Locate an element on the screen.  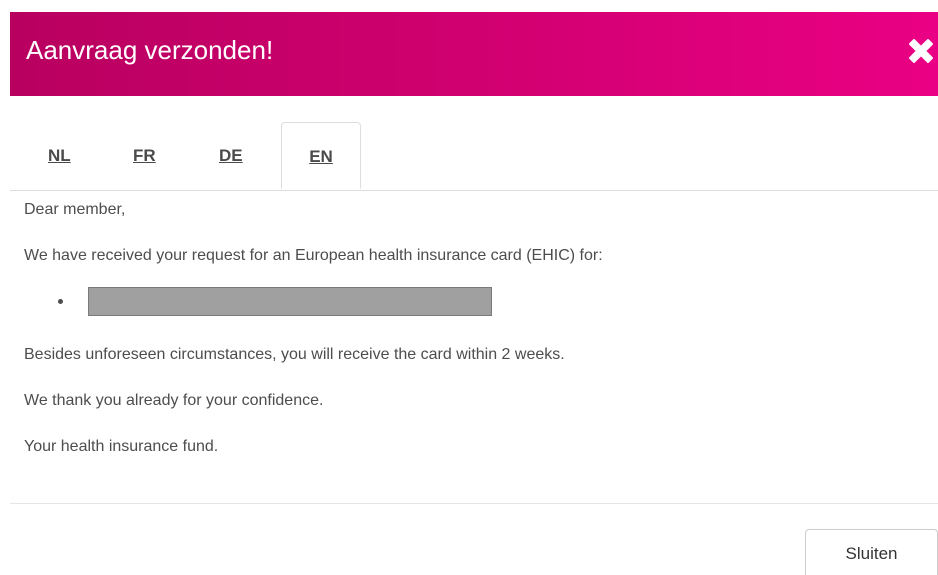
close-icon is located at coordinates (921, 51).